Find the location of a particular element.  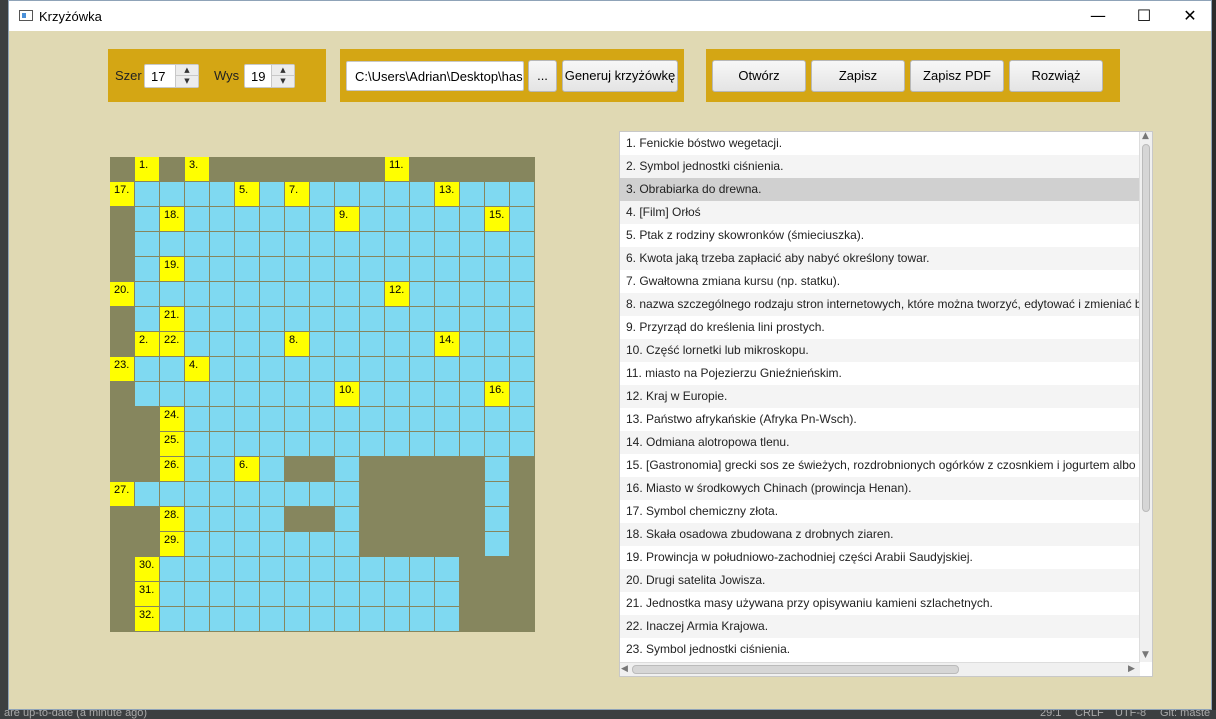

height-spinner: 19 ▲ ▼ is located at coordinates (269, 76).